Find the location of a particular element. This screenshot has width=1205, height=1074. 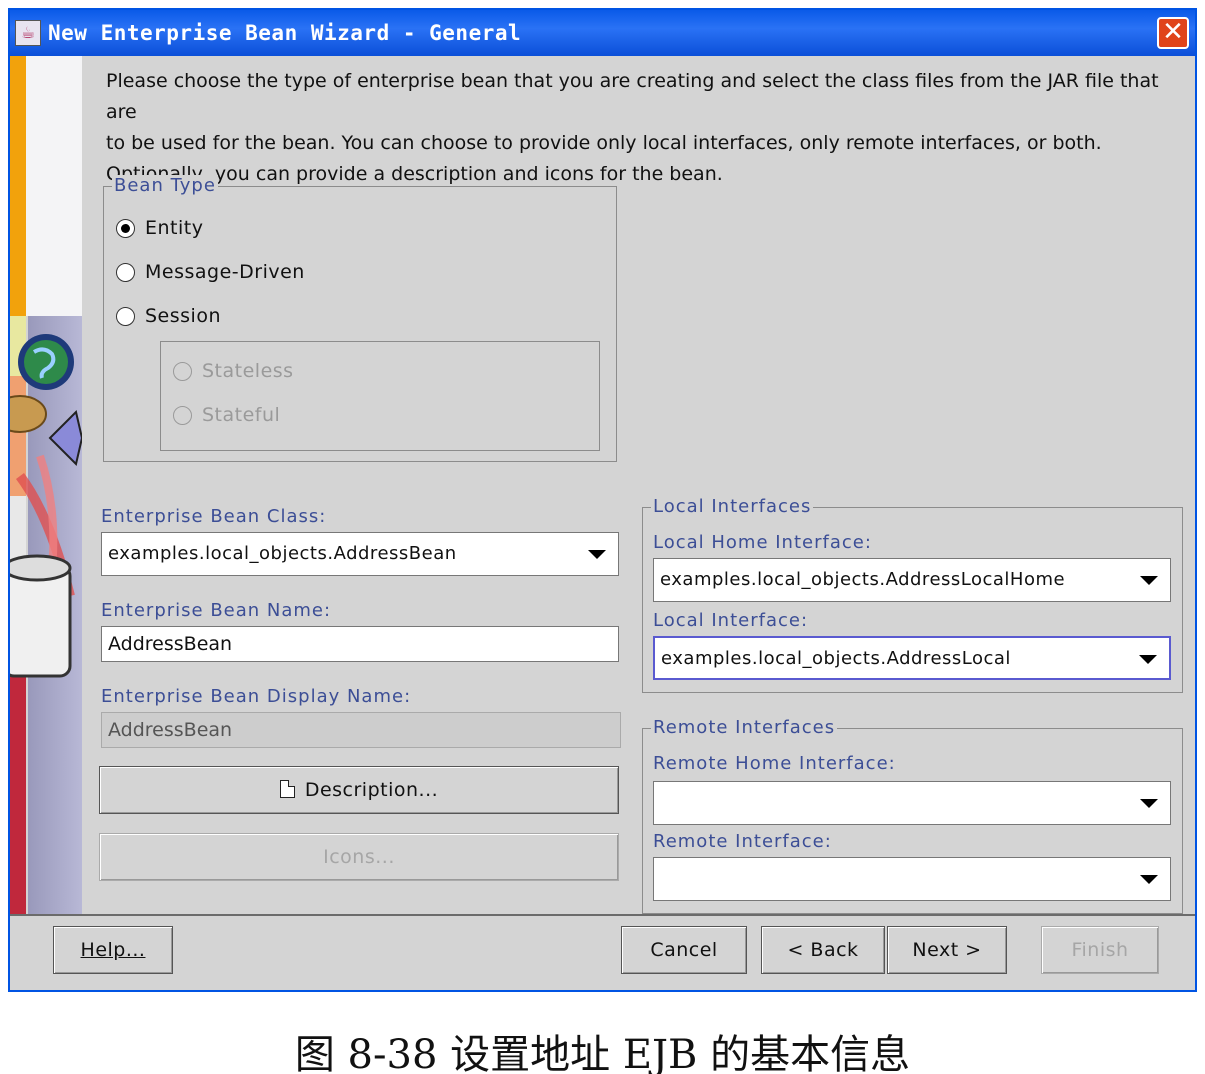

title-bar: ☕ New Enterprise Bean Wizard - General ✕ is located at coordinates (602, 33).